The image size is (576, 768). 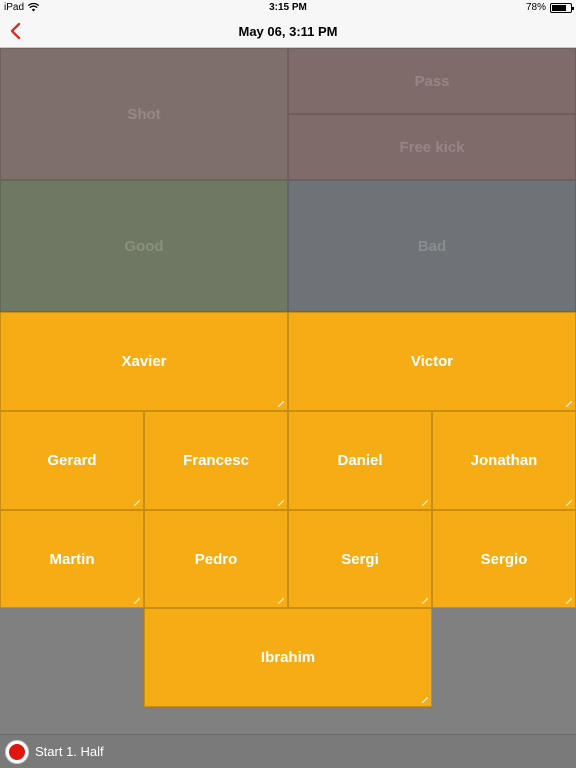 I want to click on status-right: 78%, so click(x=549, y=7).